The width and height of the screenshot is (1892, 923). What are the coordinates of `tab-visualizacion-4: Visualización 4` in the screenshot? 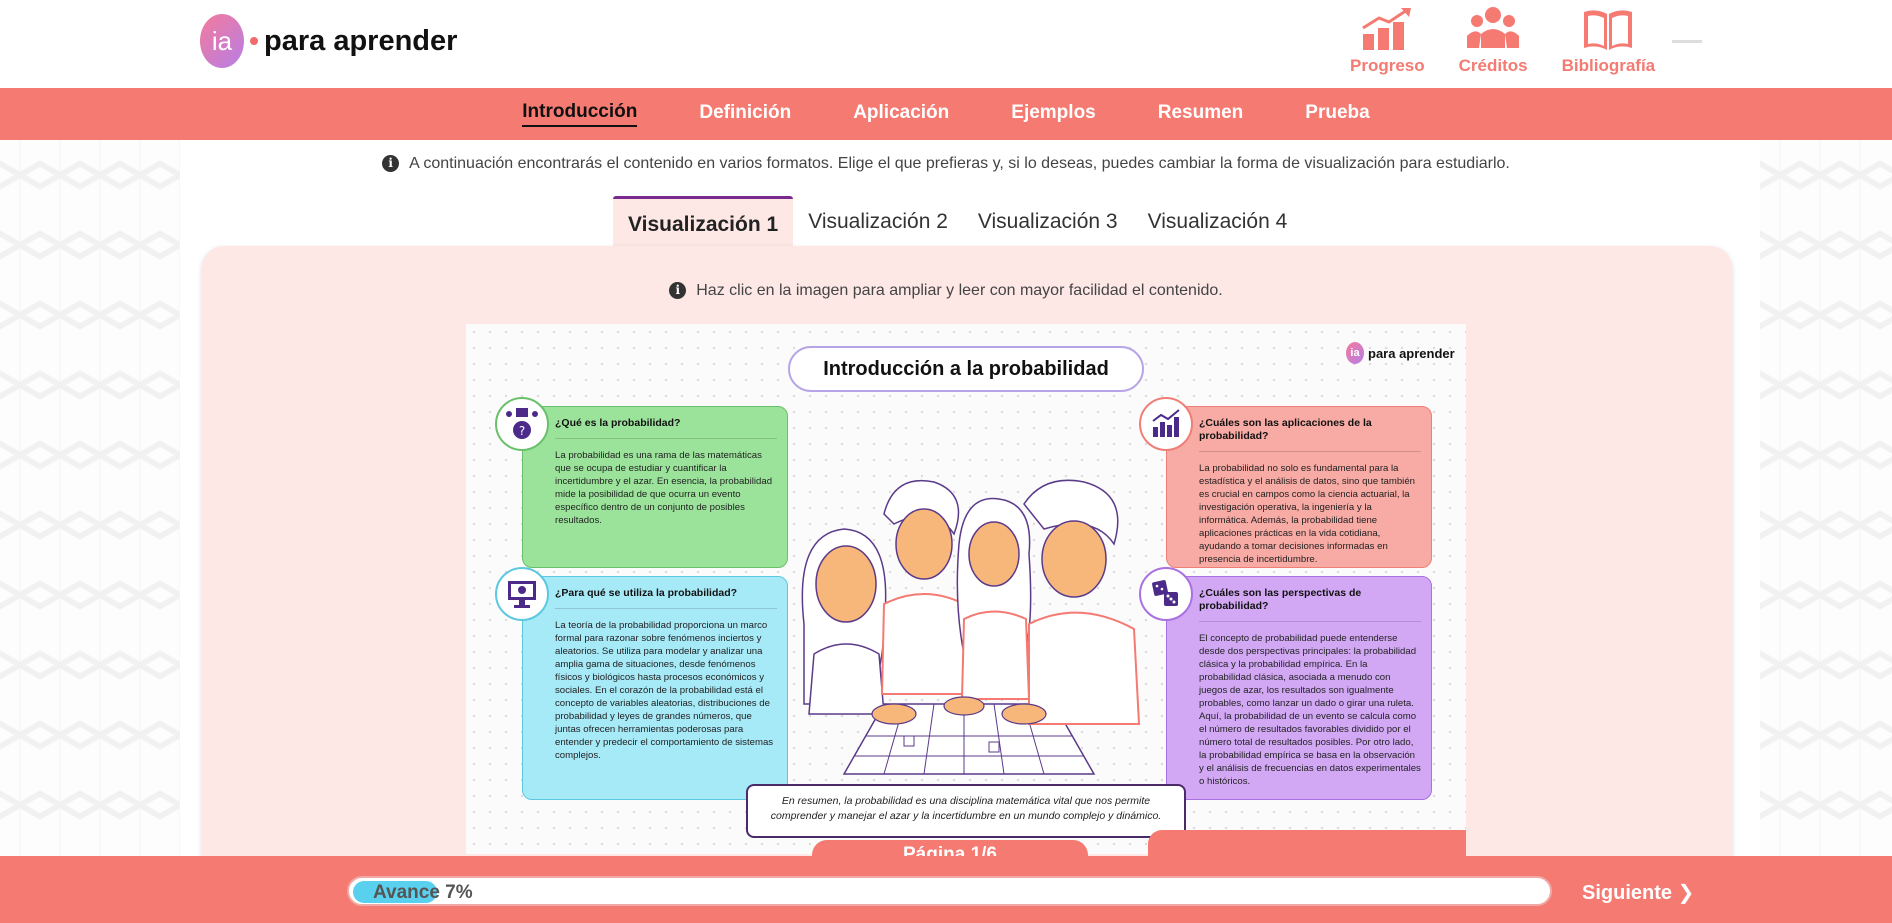 It's located at (1218, 221).